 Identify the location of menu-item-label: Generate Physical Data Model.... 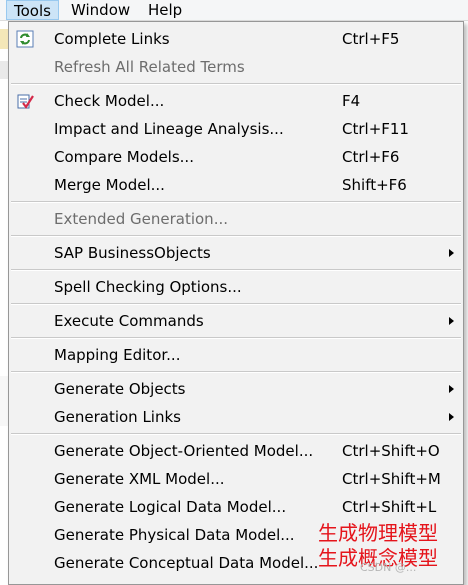
(174, 535).